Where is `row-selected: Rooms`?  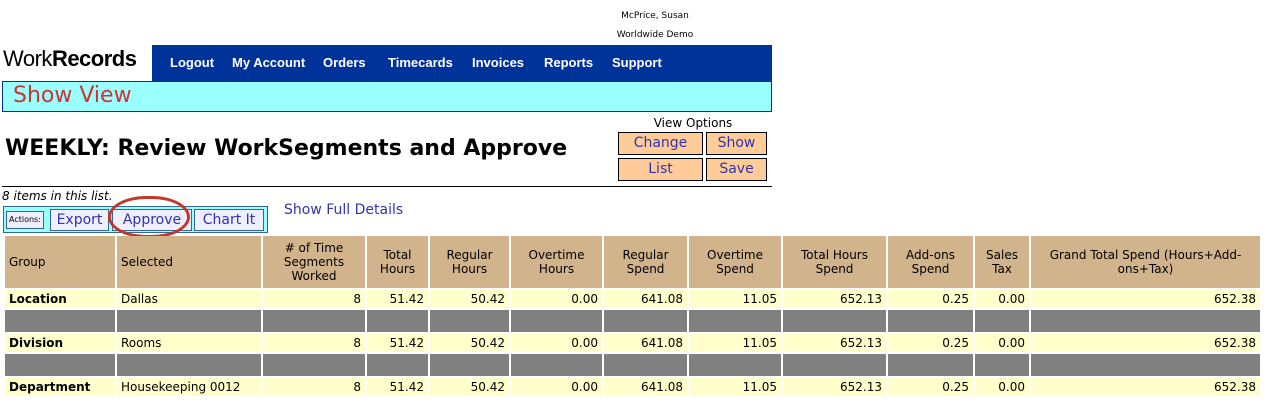 row-selected: Rooms is located at coordinates (189, 343).